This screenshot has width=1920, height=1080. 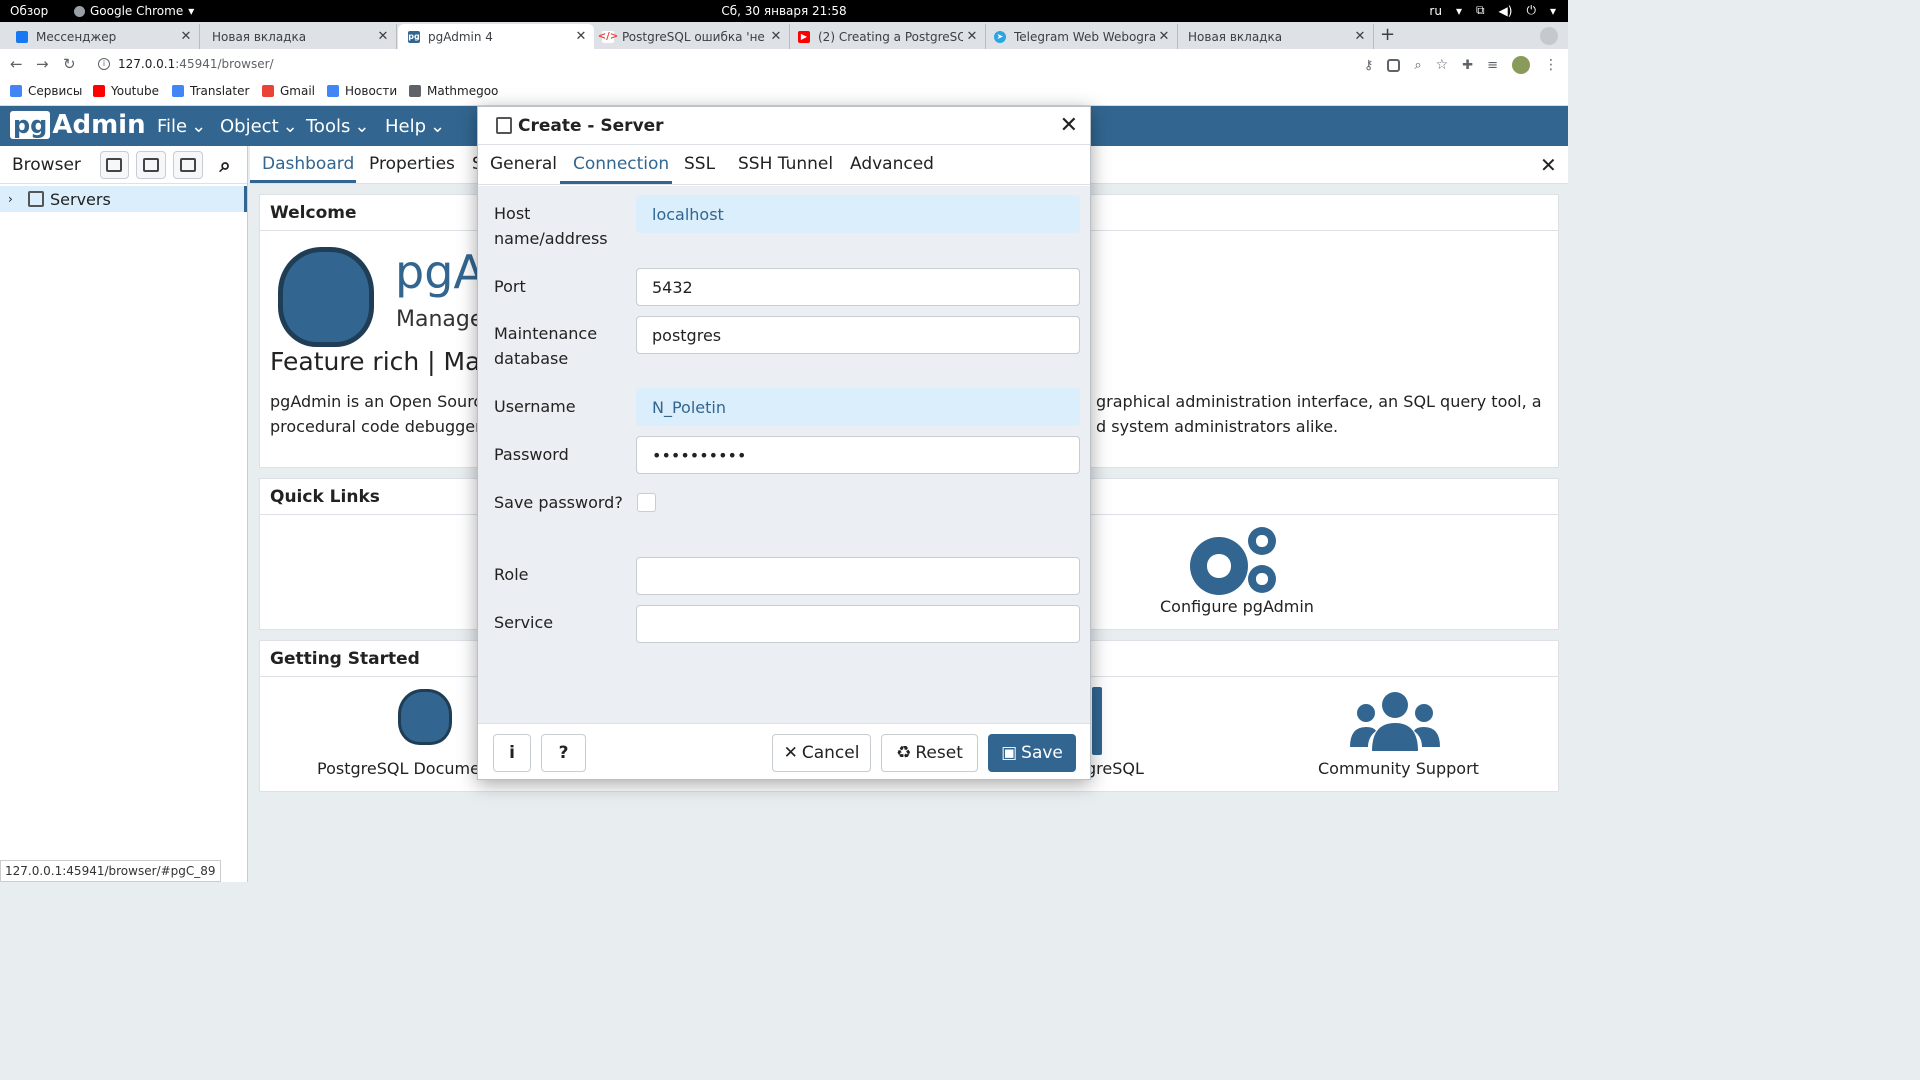 What do you see at coordinates (858, 335) in the screenshot?
I see `maintenance-db-input` at bounding box center [858, 335].